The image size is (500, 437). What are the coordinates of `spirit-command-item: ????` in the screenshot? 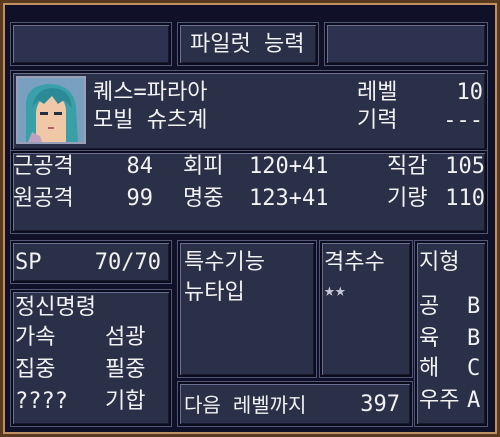 It's located at (41, 402).